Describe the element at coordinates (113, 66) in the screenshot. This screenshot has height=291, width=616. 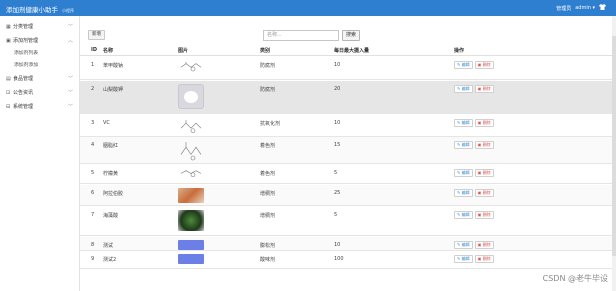
I see `cell-name: 苯甲酸钠` at that location.